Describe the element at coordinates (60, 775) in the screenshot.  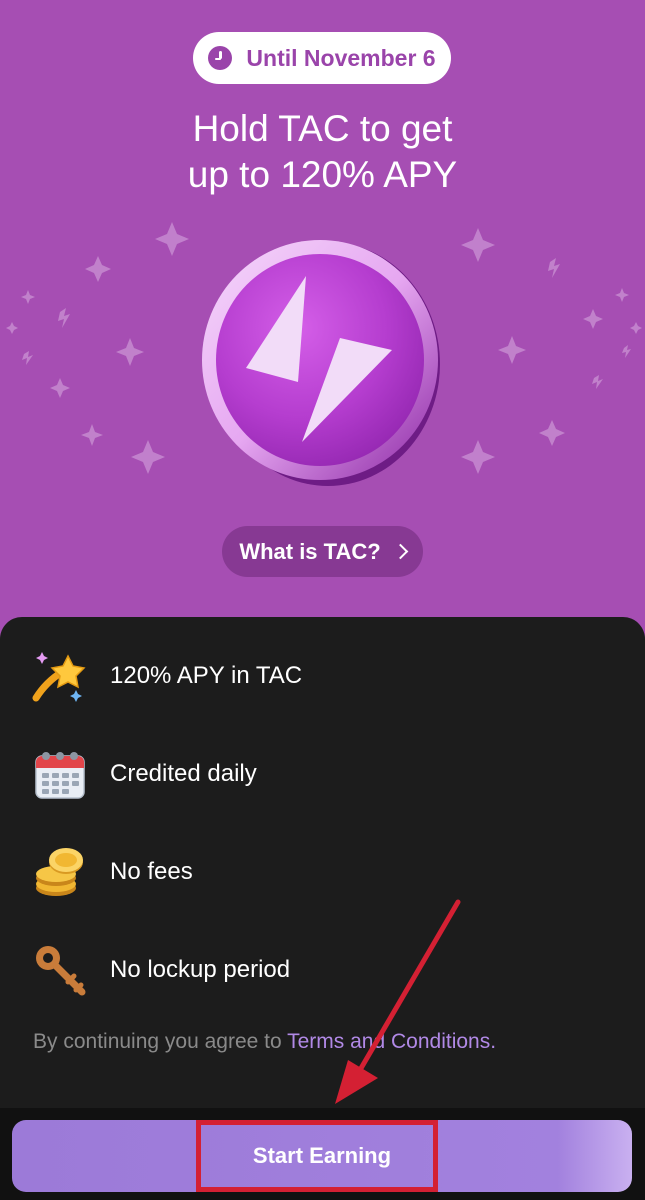
I see `calendar-icon` at that location.